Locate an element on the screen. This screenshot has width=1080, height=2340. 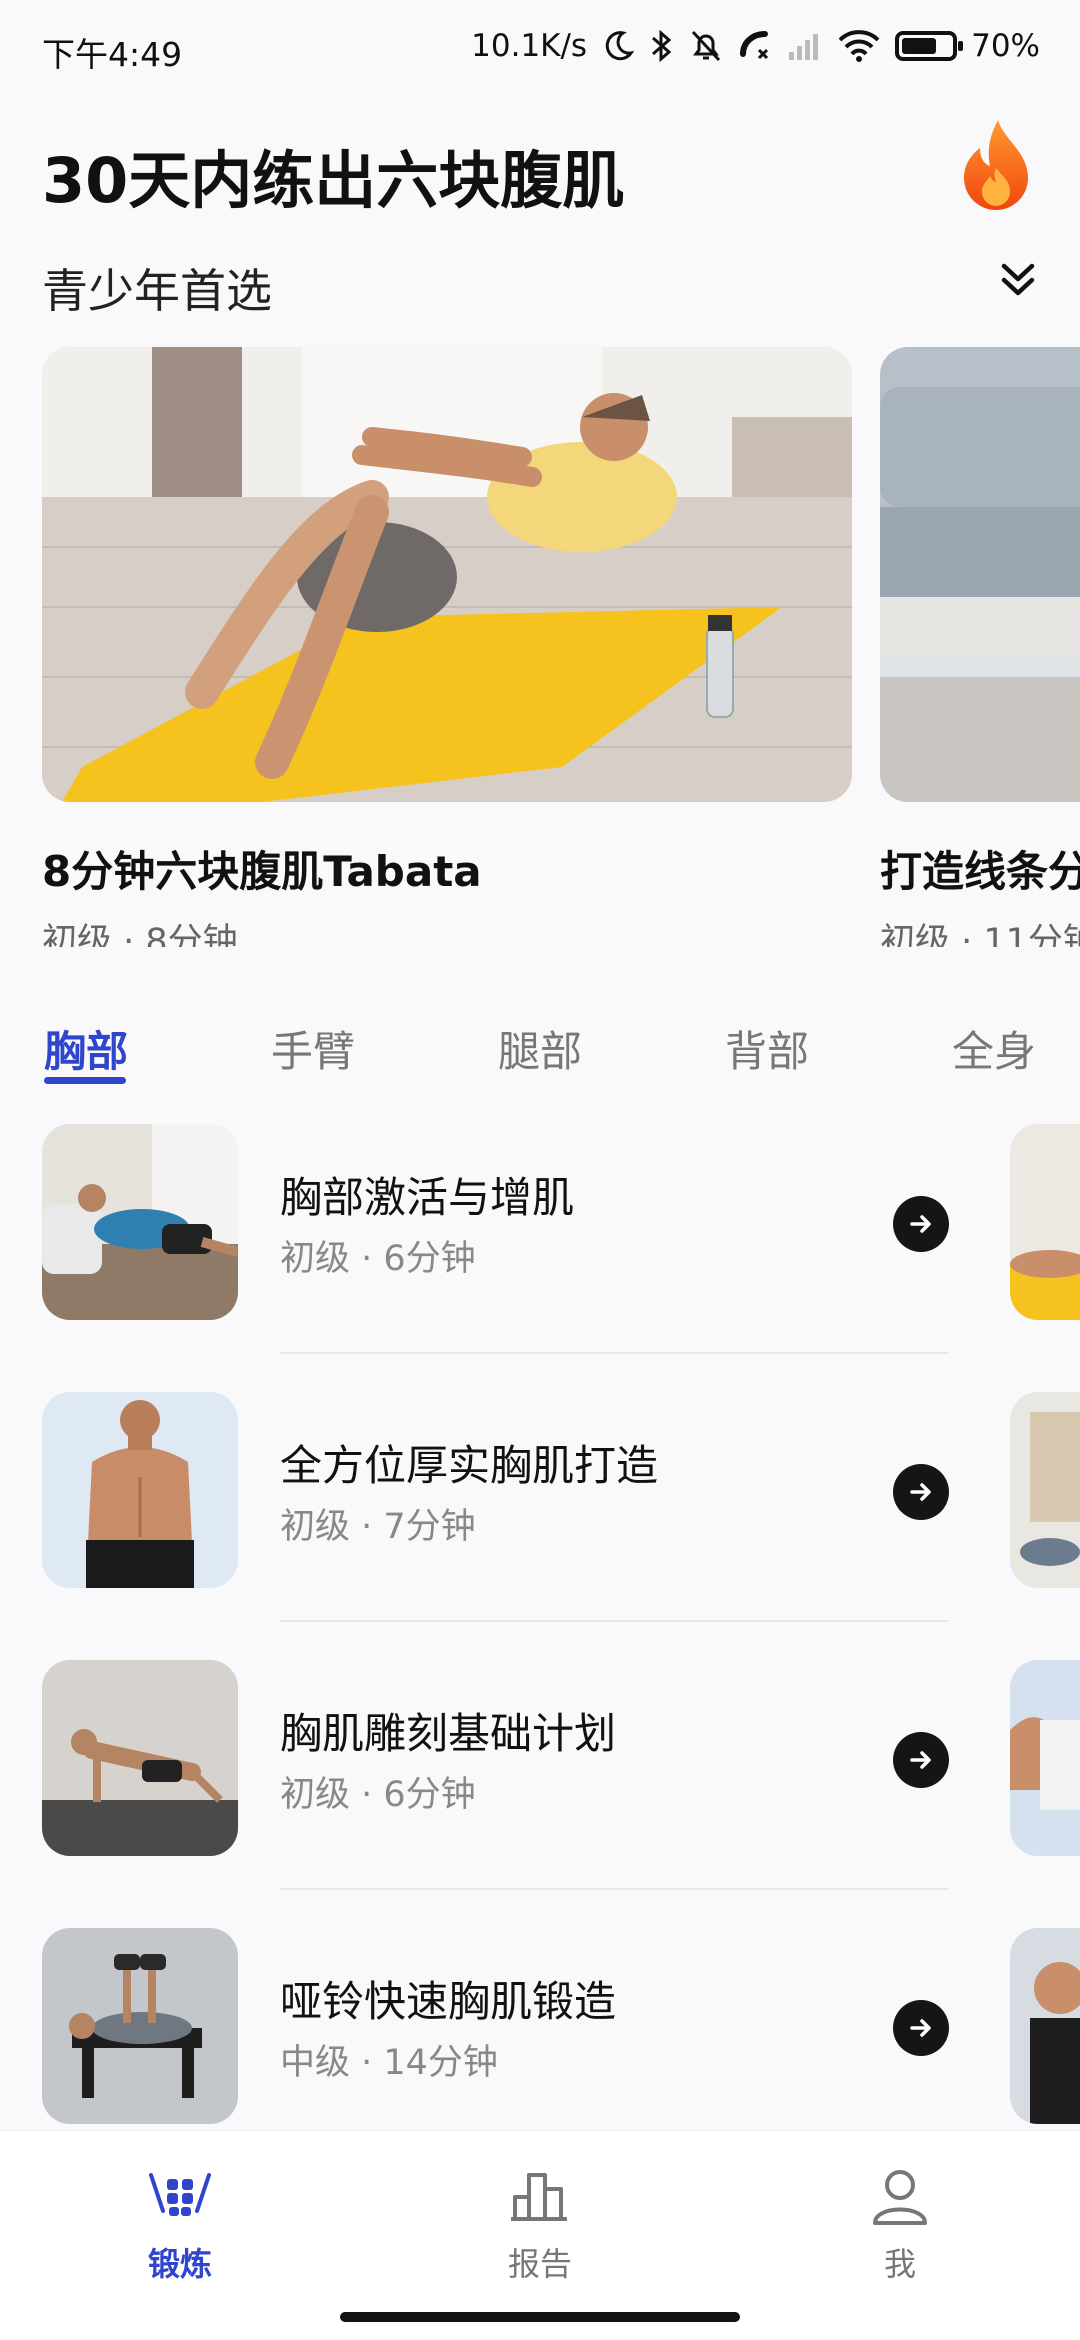
battery-level is located at coordinates (919, 46).